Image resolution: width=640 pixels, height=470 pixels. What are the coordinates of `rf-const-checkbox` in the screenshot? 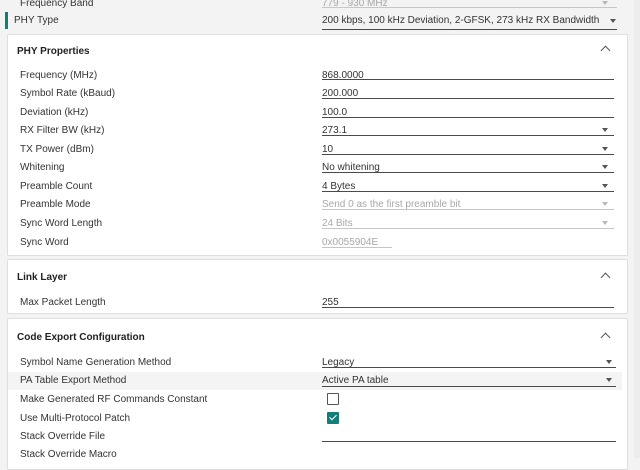 It's located at (333, 399).